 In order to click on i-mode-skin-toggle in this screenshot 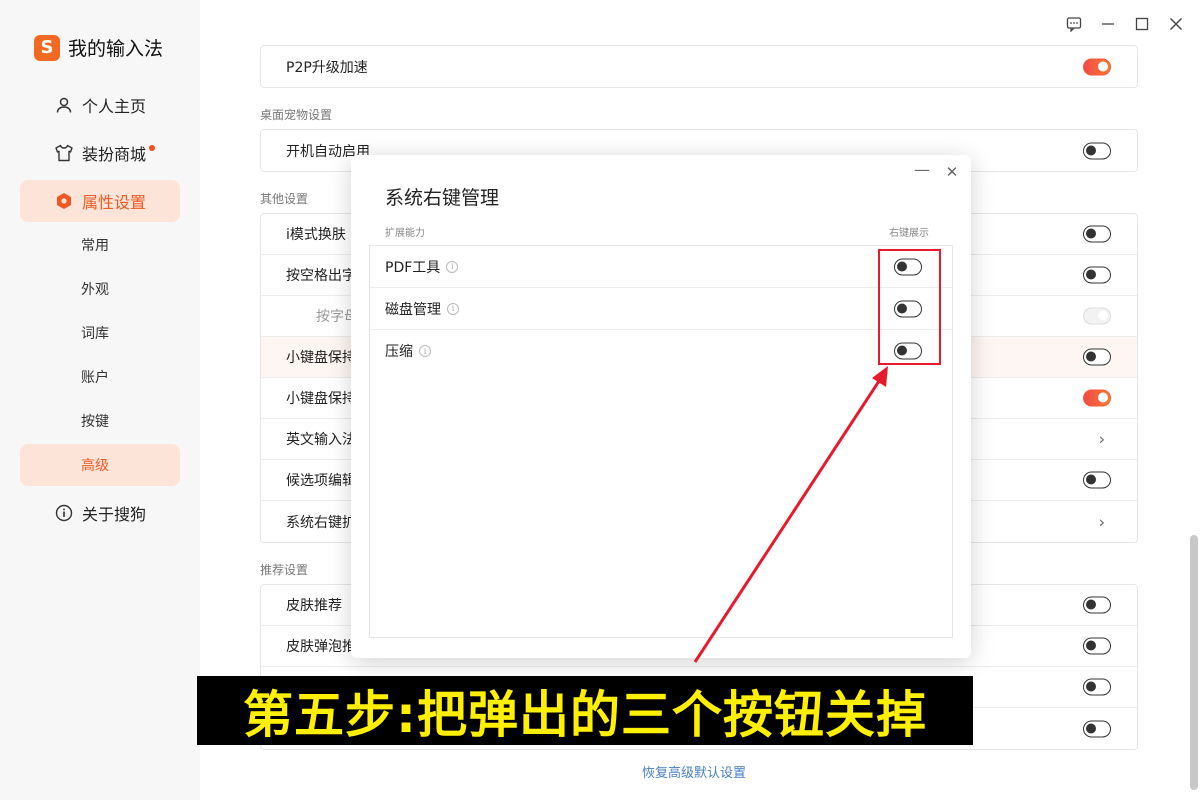, I will do `click(1097, 234)`.